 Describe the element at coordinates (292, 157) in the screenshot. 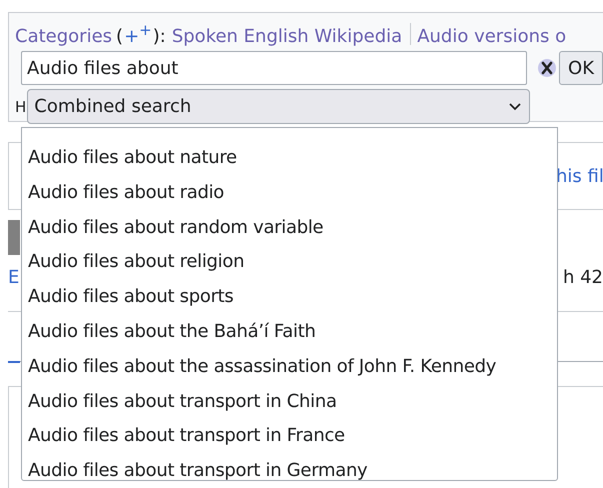

I see `suggestion-item: Audio files about nature` at that location.